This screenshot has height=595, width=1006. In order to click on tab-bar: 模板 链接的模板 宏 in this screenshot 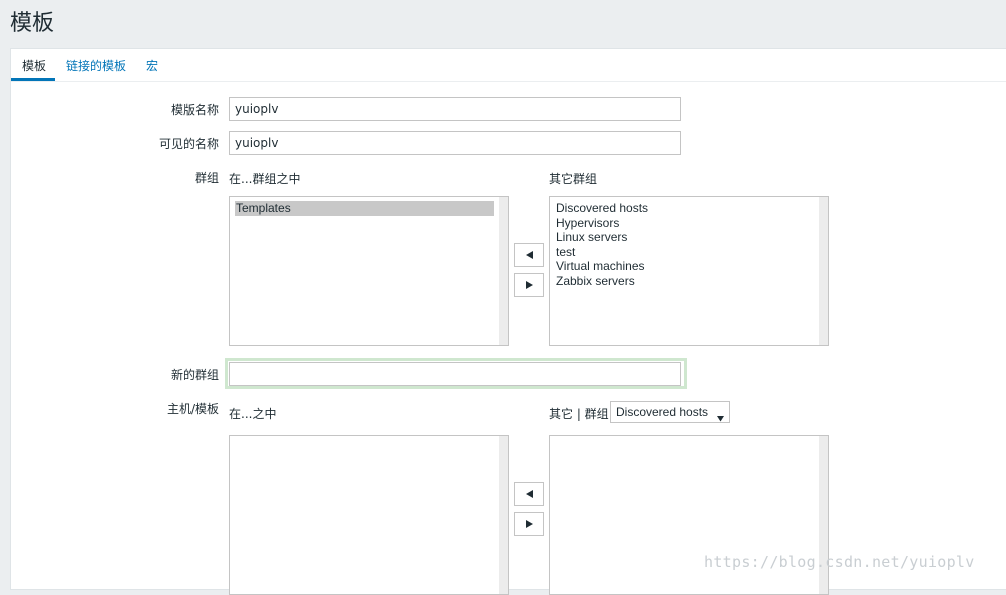, I will do `click(508, 65)`.